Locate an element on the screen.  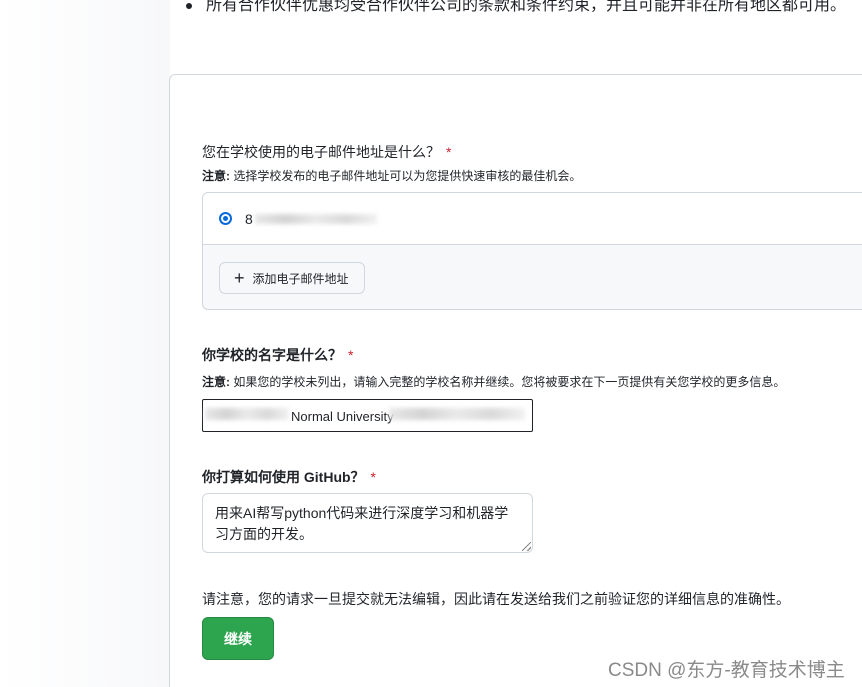
add-email-button: + 添加电子邮件地址 is located at coordinates (292, 278).